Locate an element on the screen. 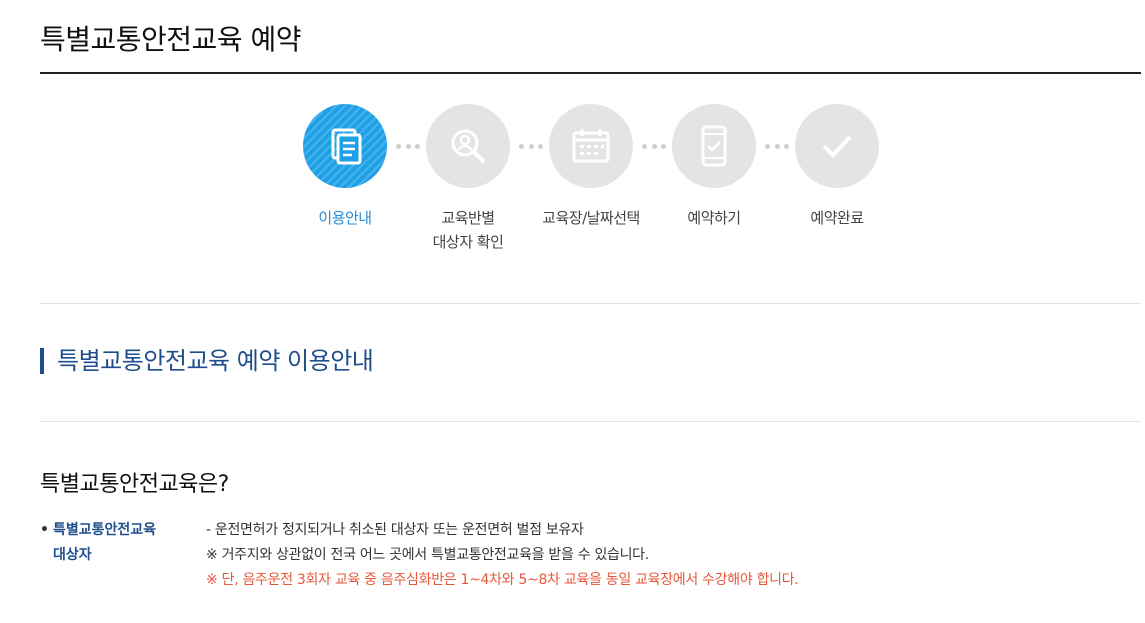 Image resolution: width=1145 pixels, height=623 pixels. step-complete: 예약완료 is located at coordinates (837, 167).